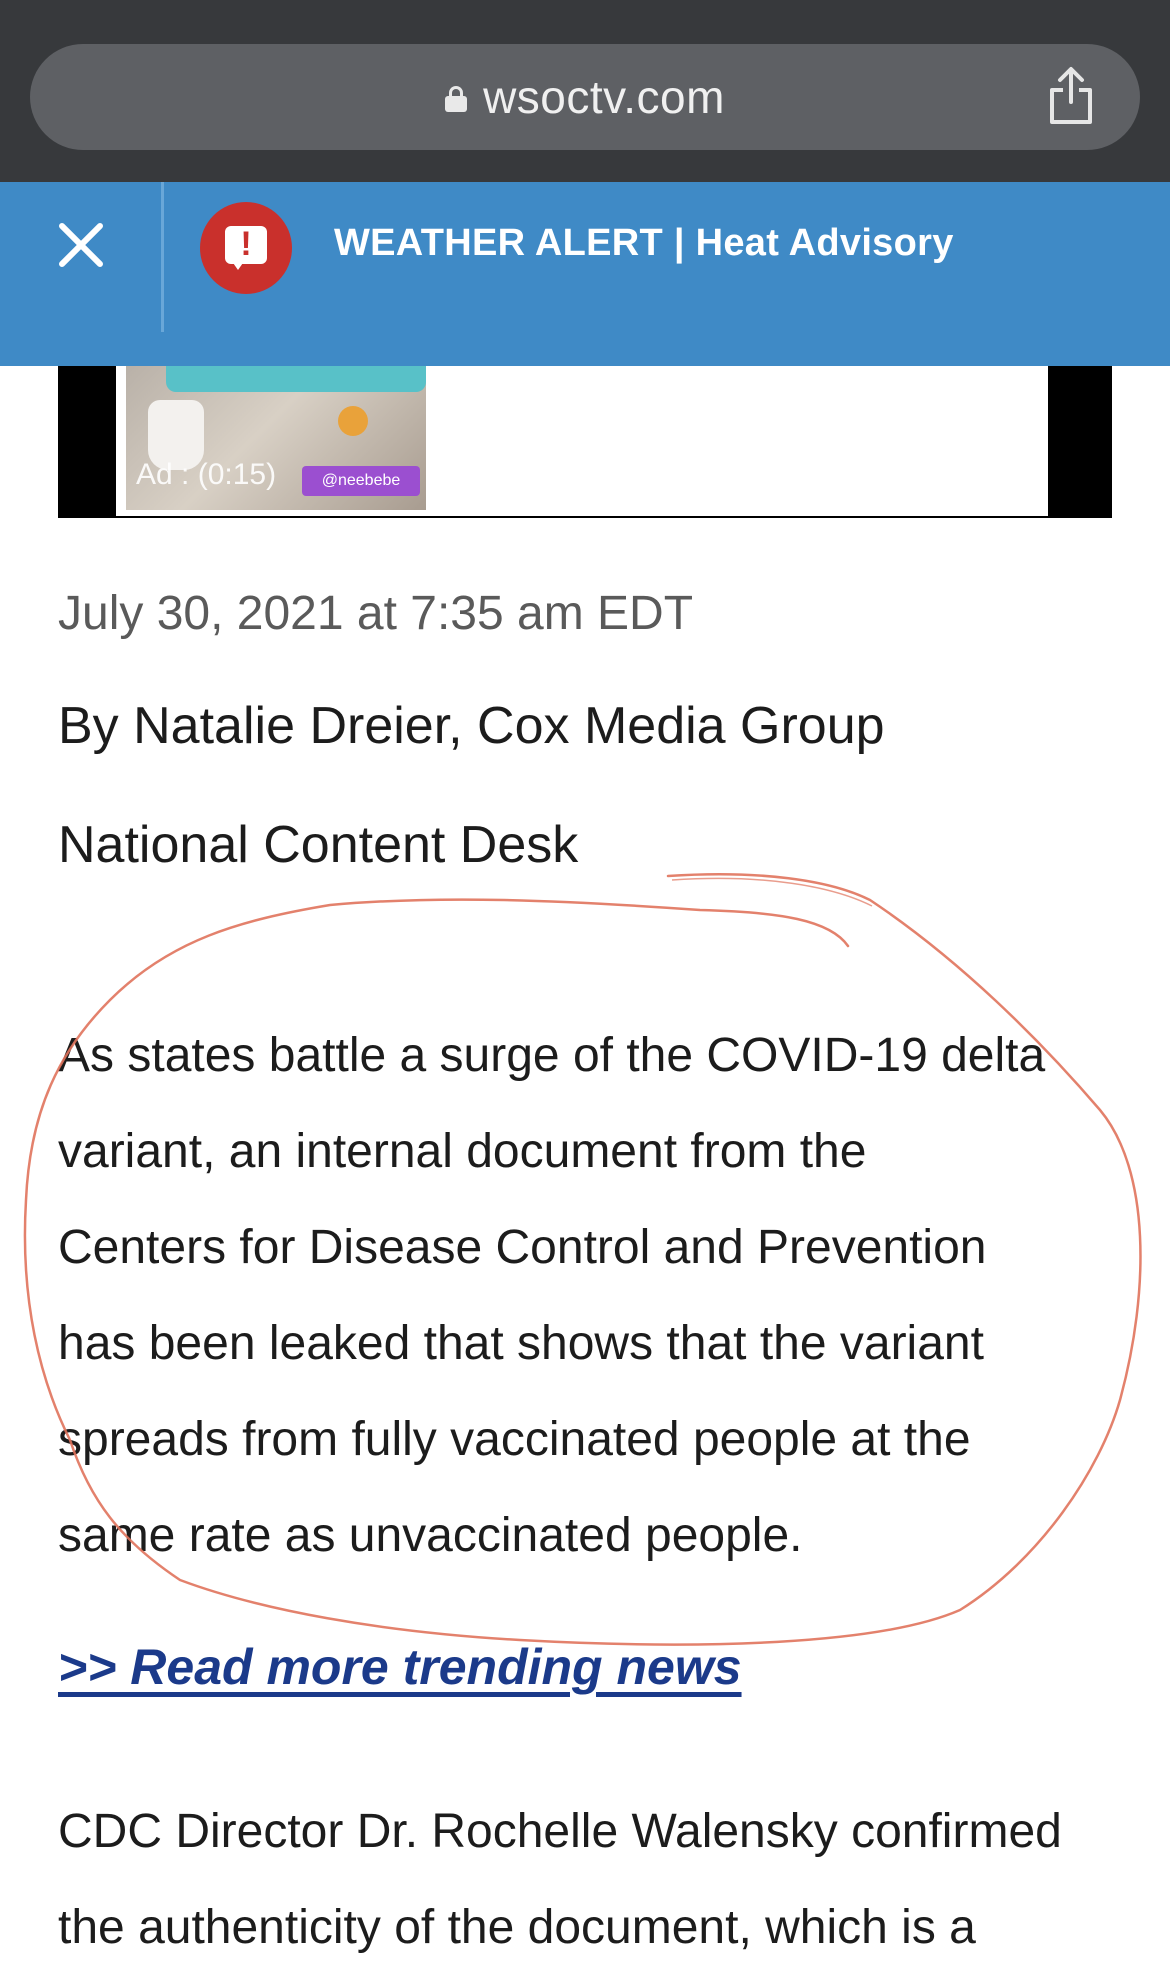  What do you see at coordinates (462, 1151) in the screenshot?
I see `paragraph-line: variant, an internal document from the` at bounding box center [462, 1151].